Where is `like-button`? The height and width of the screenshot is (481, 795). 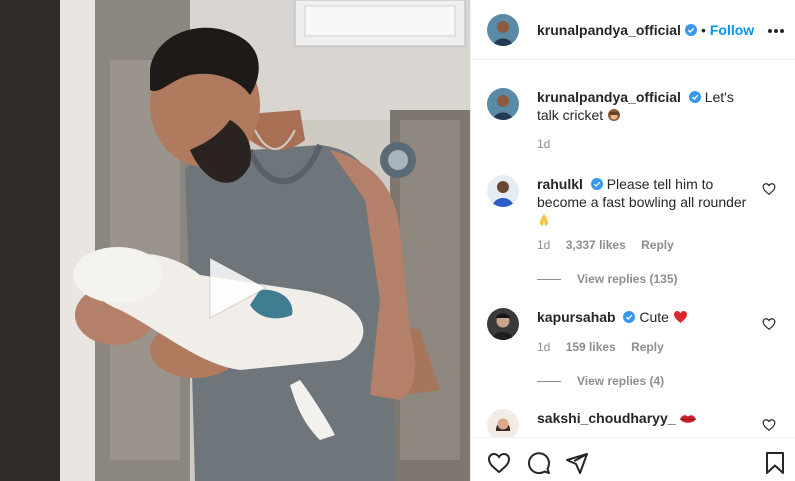 like-button is located at coordinates (499, 463).